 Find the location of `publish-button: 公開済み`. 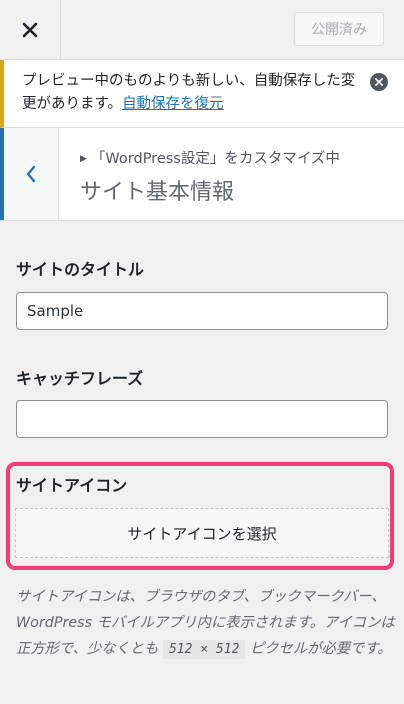

publish-button: 公開済み is located at coordinates (339, 29).